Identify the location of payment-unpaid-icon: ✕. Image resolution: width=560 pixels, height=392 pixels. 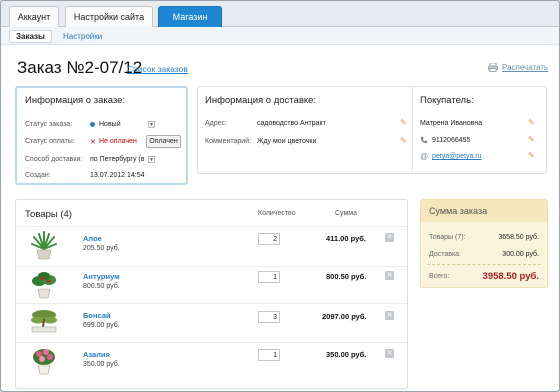
(93, 142).